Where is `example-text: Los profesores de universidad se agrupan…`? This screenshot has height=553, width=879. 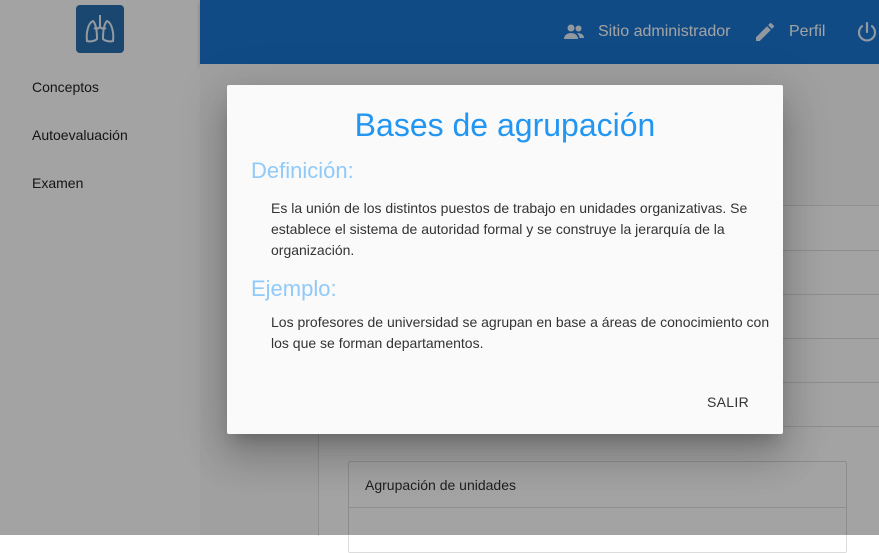
example-text: Los profesores de universidad se agrupan… is located at coordinates (520, 332).